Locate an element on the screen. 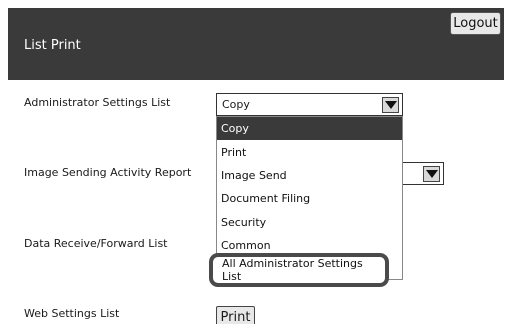 The image size is (517, 324). web-settings-label: Web Settings List is located at coordinates (72, 313).